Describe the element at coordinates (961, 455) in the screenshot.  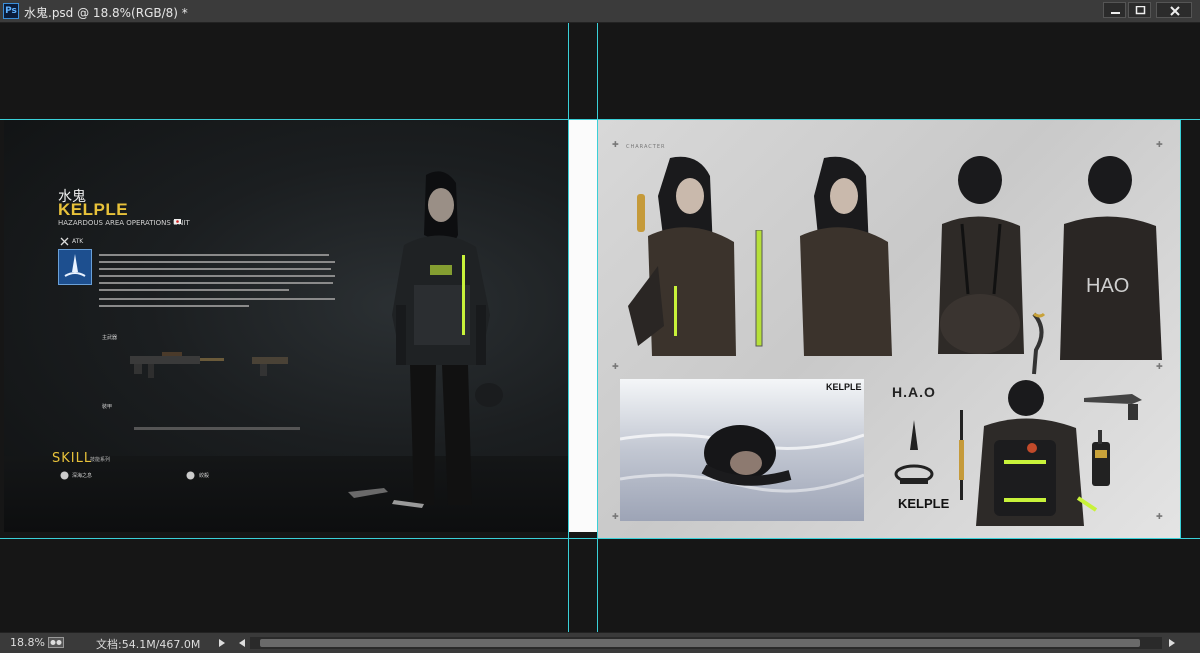
I see `spear-icon` at that location.